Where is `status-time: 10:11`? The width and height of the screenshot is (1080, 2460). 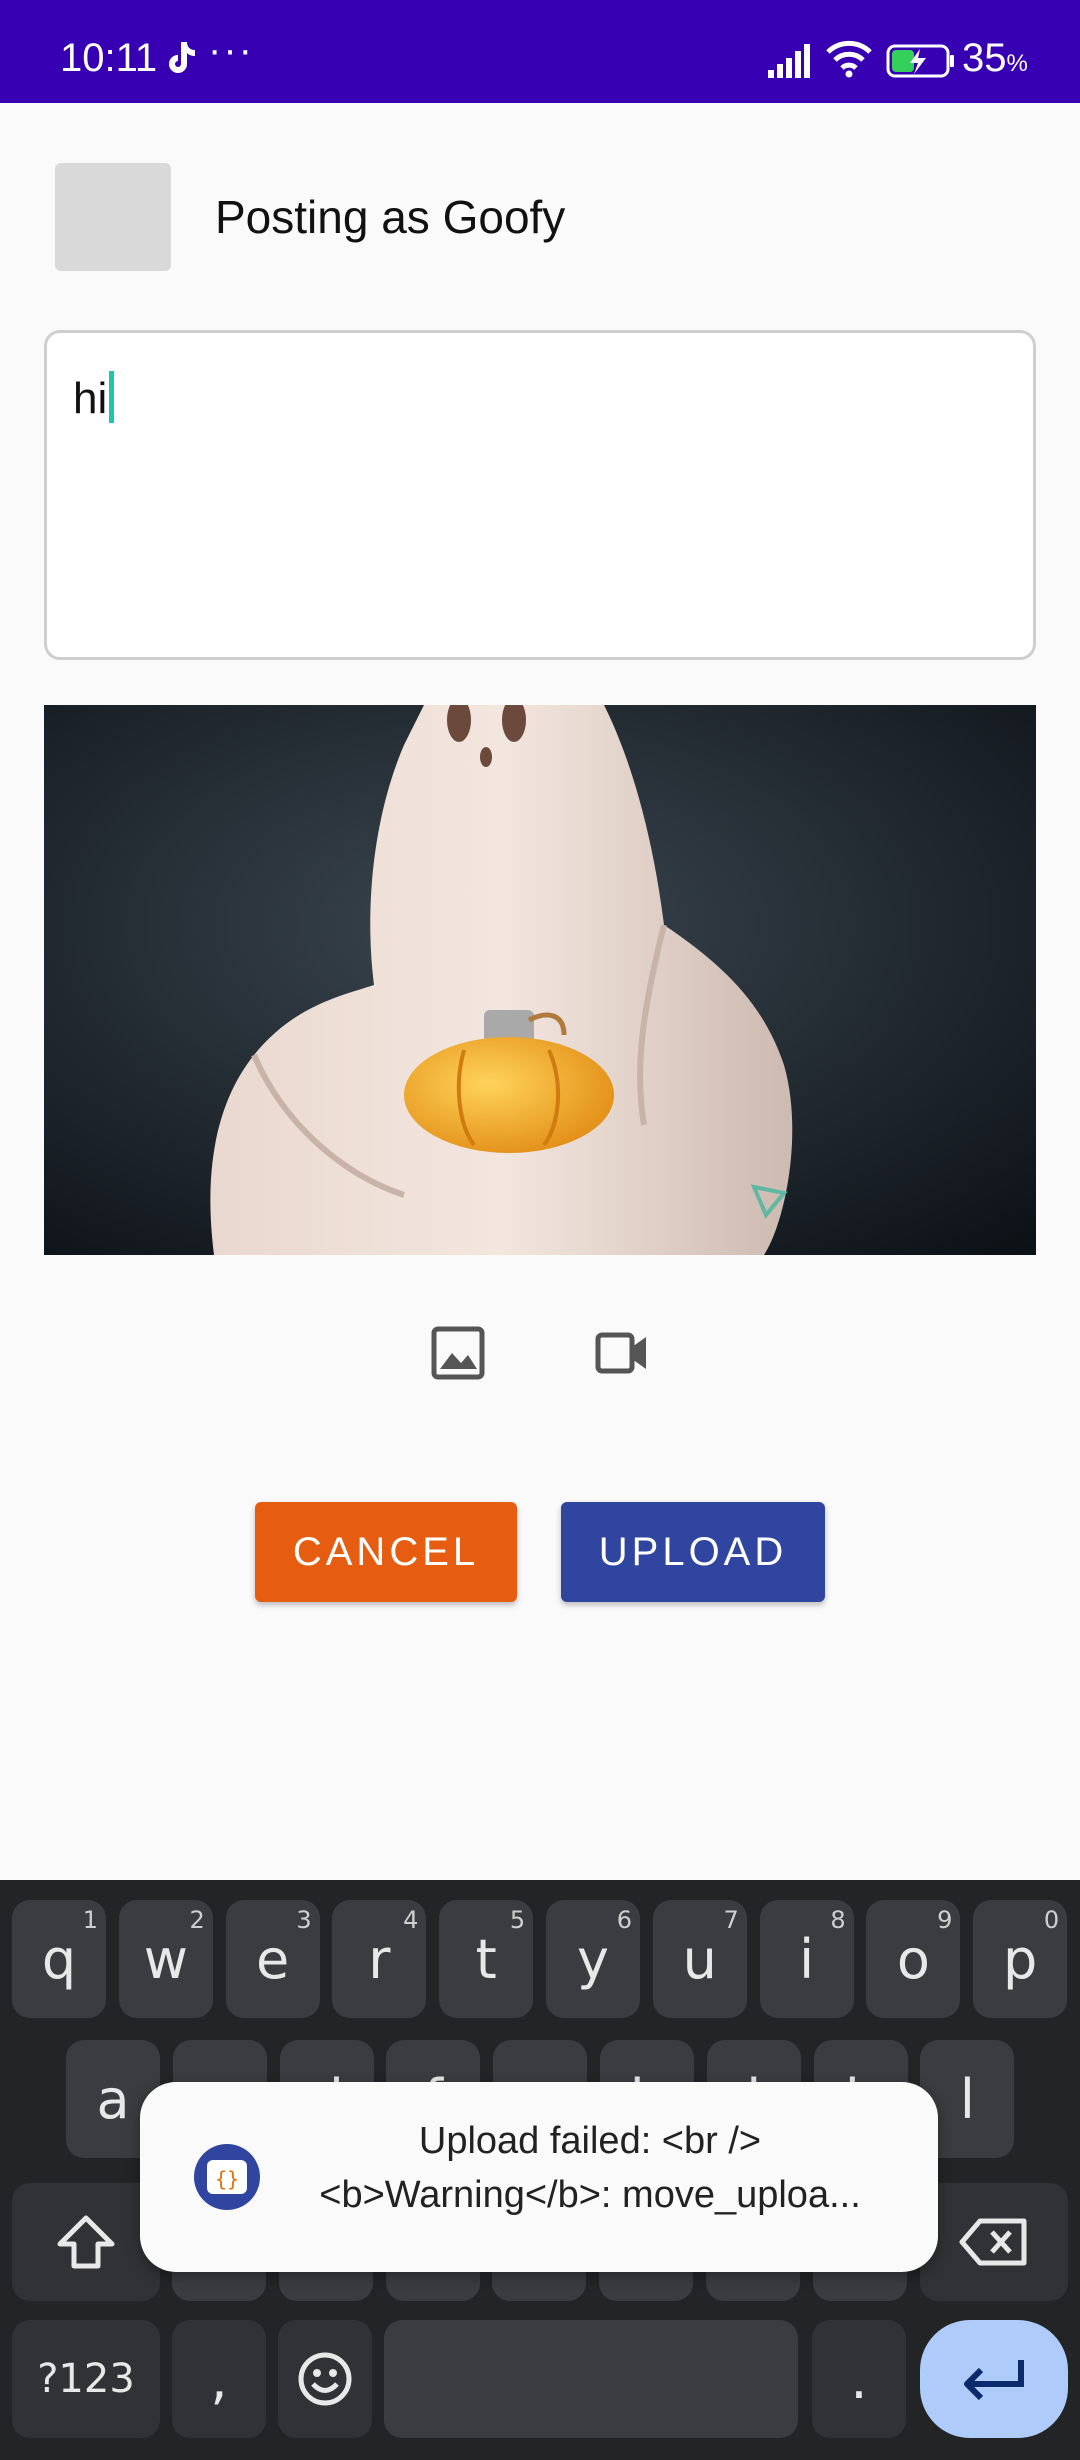
status-time: 10:11 is located at coordinates (109, 58).